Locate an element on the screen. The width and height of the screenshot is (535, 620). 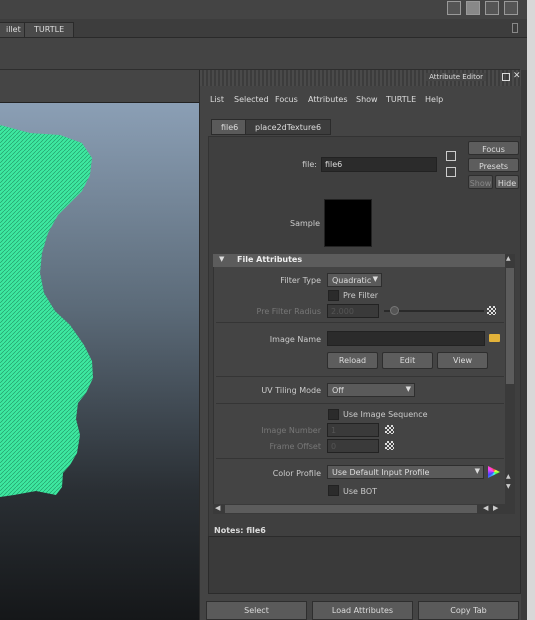
frame-offset-label: Frame Offset is located at coordinates (295, 446).